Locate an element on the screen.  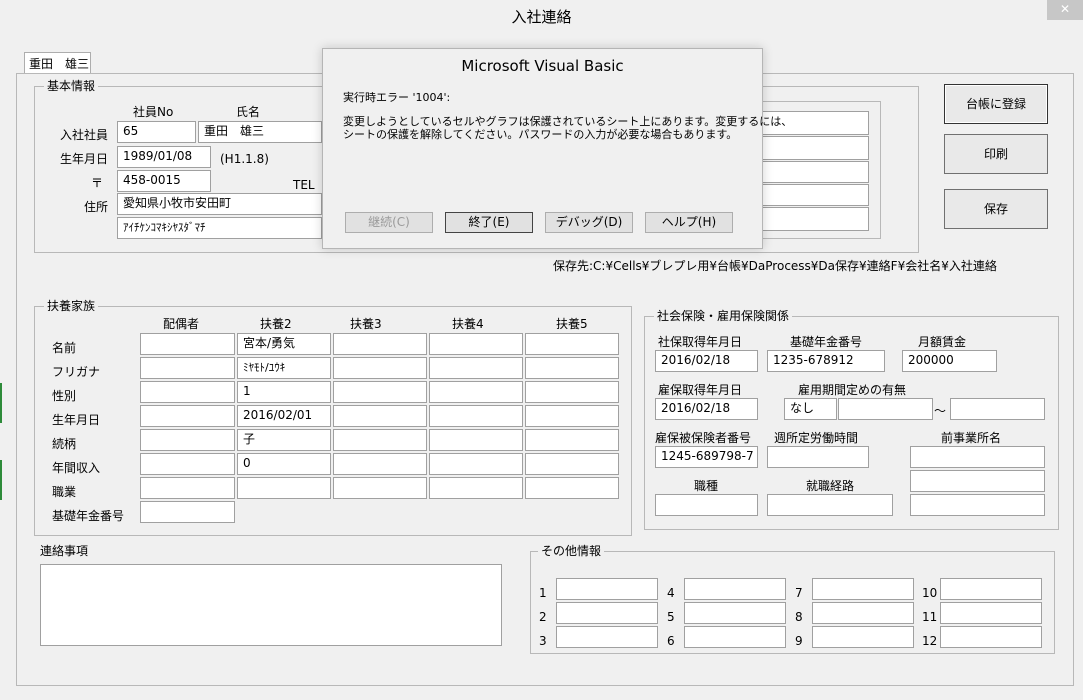
job-field is located at coordinates (706, 505).